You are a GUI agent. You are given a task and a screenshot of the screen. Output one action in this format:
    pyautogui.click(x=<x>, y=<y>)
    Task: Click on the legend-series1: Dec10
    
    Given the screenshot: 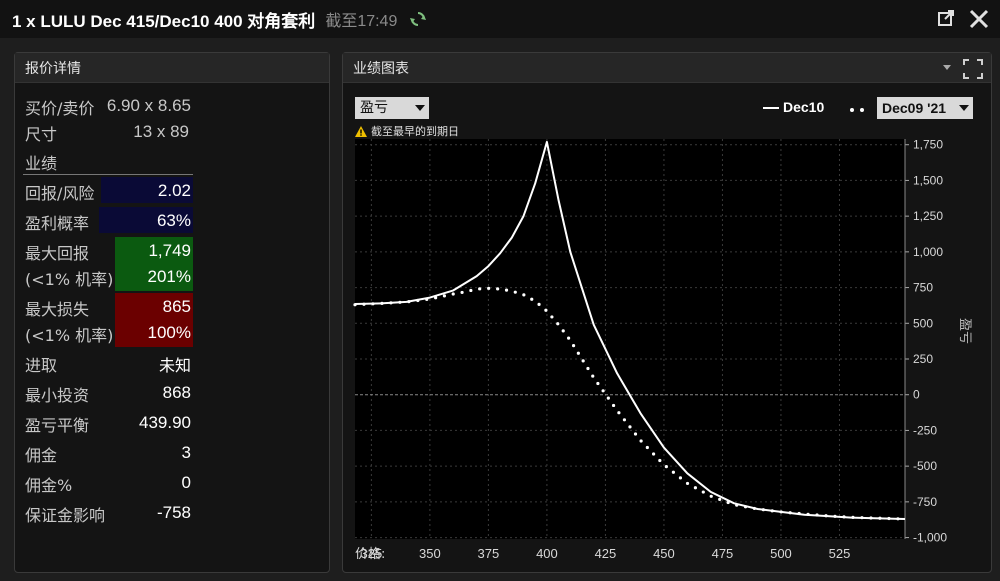 What is the action you would take?
    pyautogui.click(x=793, y=107)
    